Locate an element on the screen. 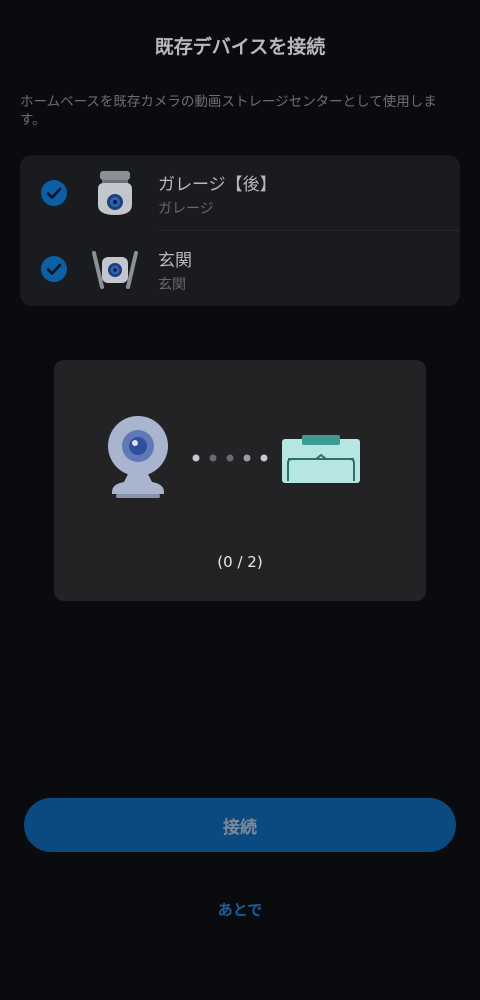  device-row-garage: ガレージ【後】 ガレージ is located at coordinates (240, 192).